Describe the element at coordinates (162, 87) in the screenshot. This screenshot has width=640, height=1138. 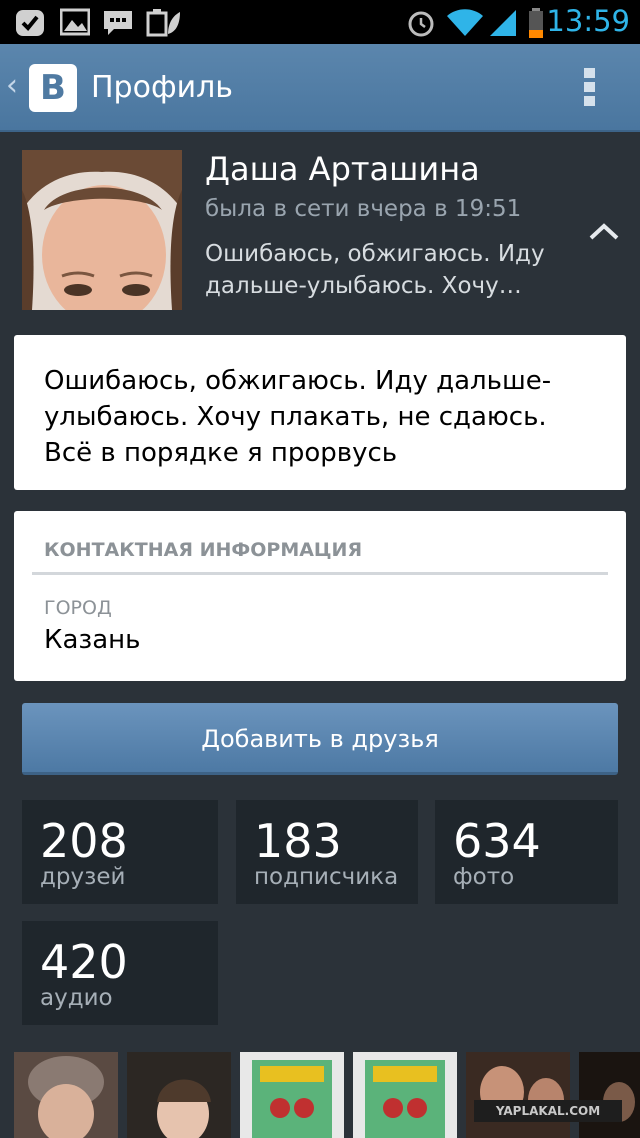
I see `page-title: Профиль` at that location.